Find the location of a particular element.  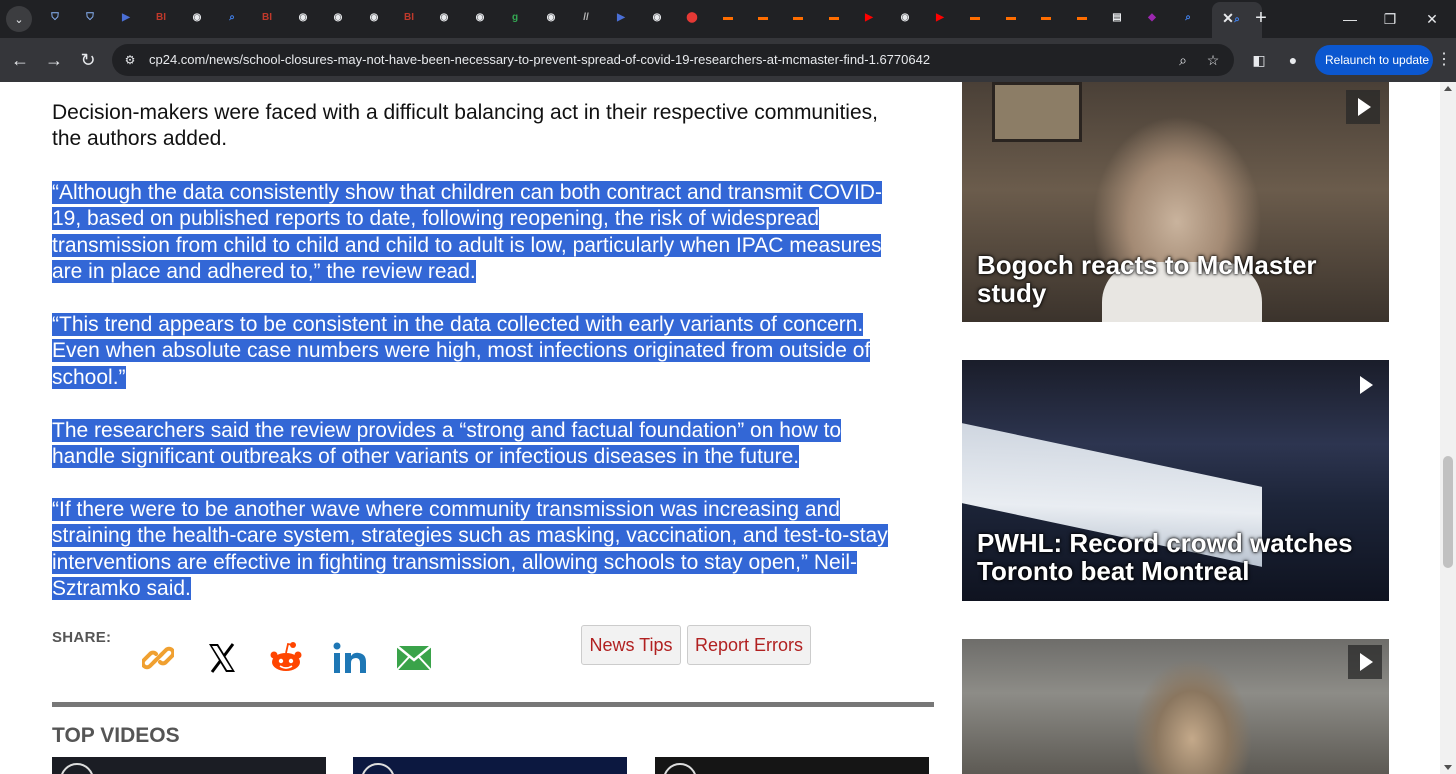

browser-tab: g is located at coordinates (515, 18).